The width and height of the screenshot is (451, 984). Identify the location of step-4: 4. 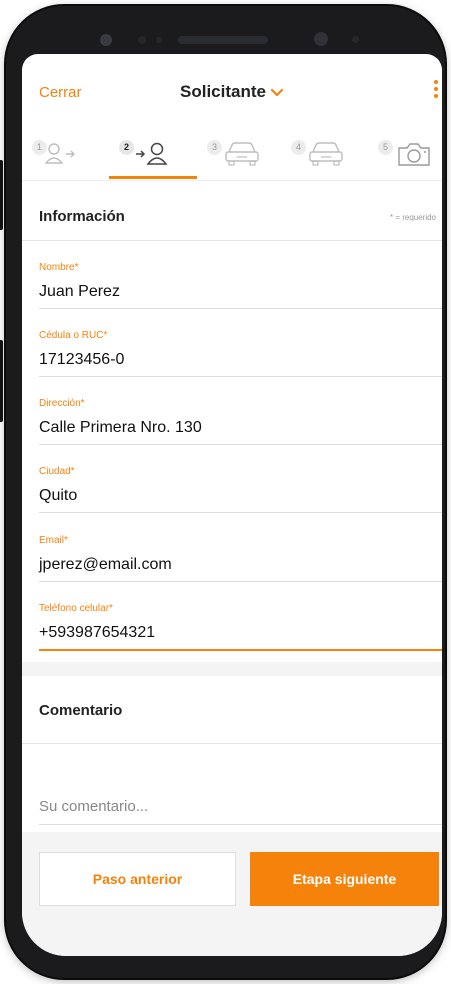
(319, 153).